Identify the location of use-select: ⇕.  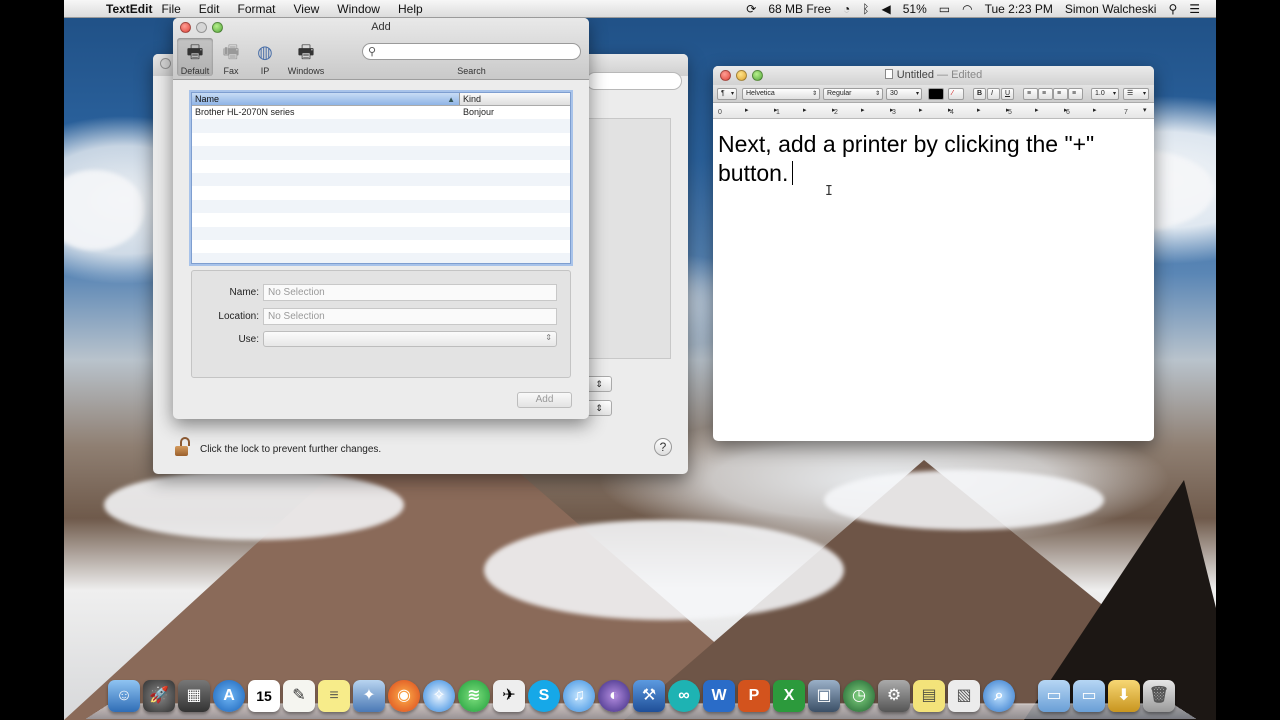
(410, 339).